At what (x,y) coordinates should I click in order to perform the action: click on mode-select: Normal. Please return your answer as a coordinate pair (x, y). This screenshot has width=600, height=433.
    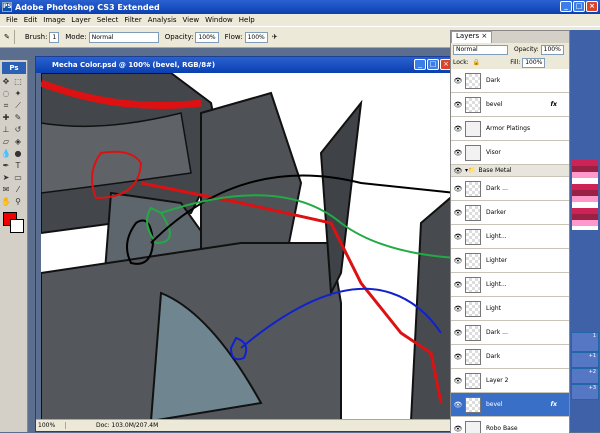
    Looking at the image, I should click on (124, 37).